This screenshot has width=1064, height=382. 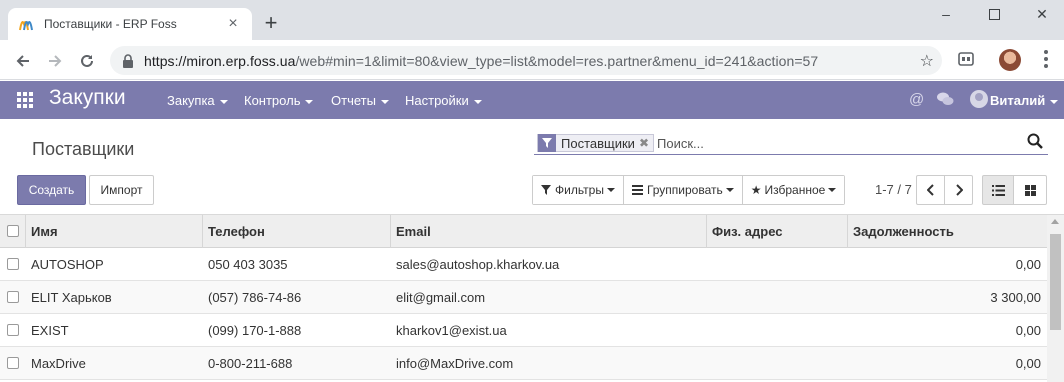 What do you see at coordinates (1015, 297) in the screenshot?
I see `cell-debt: 3 300,00` at bounding box center [1015, 297].